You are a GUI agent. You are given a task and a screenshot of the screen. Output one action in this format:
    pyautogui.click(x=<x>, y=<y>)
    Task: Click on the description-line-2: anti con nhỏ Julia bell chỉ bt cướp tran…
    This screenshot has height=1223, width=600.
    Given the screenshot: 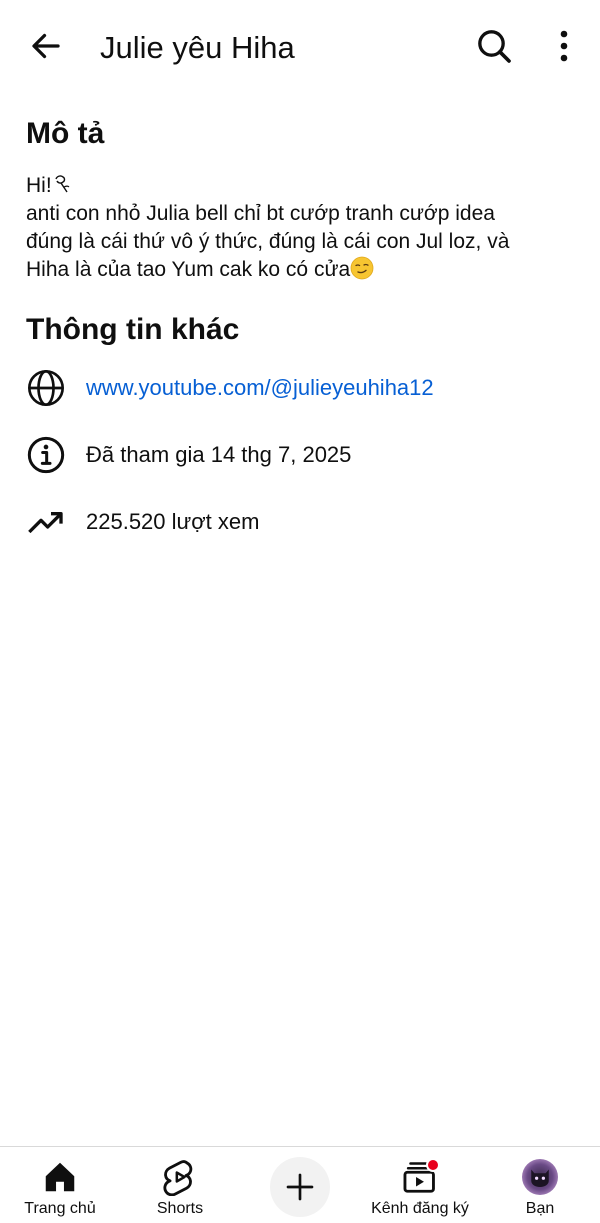 What is the action you would take?
    pyautogui.click(x=260, y=213)
    